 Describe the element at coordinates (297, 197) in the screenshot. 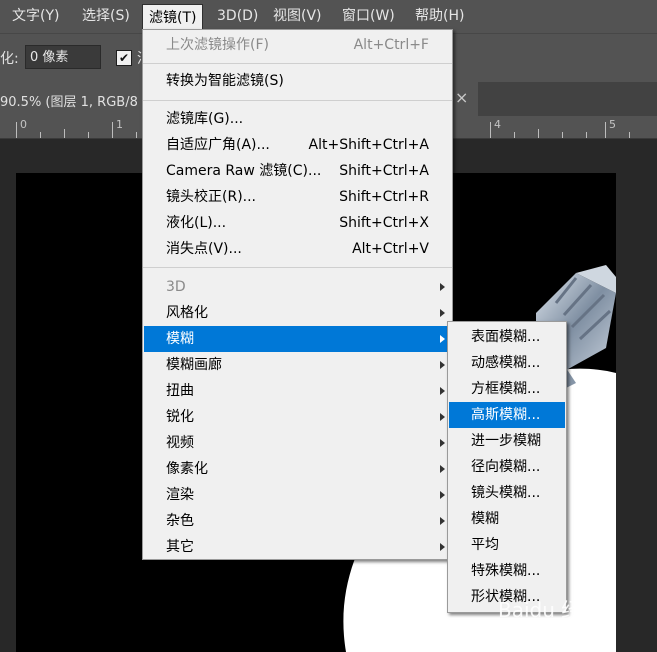

I see `menu-item-lens-correction: 镜头校正(R)... Shift+Ctrl+R` at that location.